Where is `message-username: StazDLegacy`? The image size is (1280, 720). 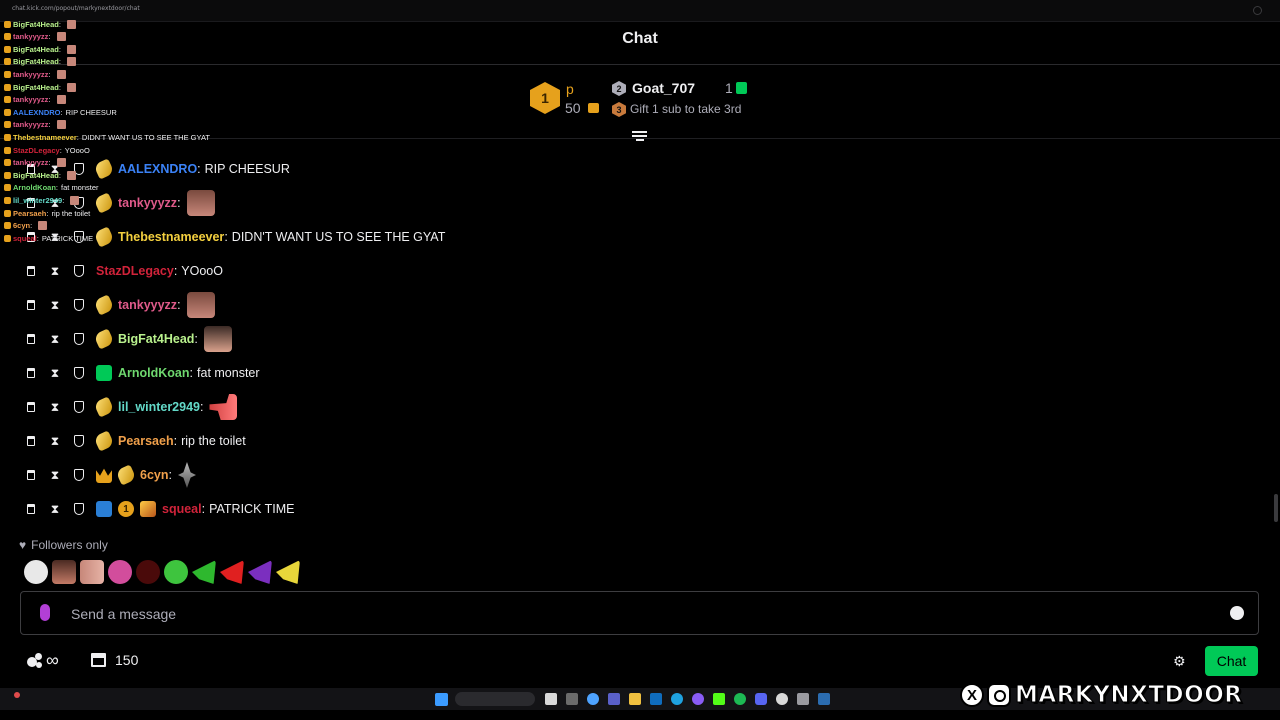
message-username: StazDLegacy is located at coordinates (135, 271).